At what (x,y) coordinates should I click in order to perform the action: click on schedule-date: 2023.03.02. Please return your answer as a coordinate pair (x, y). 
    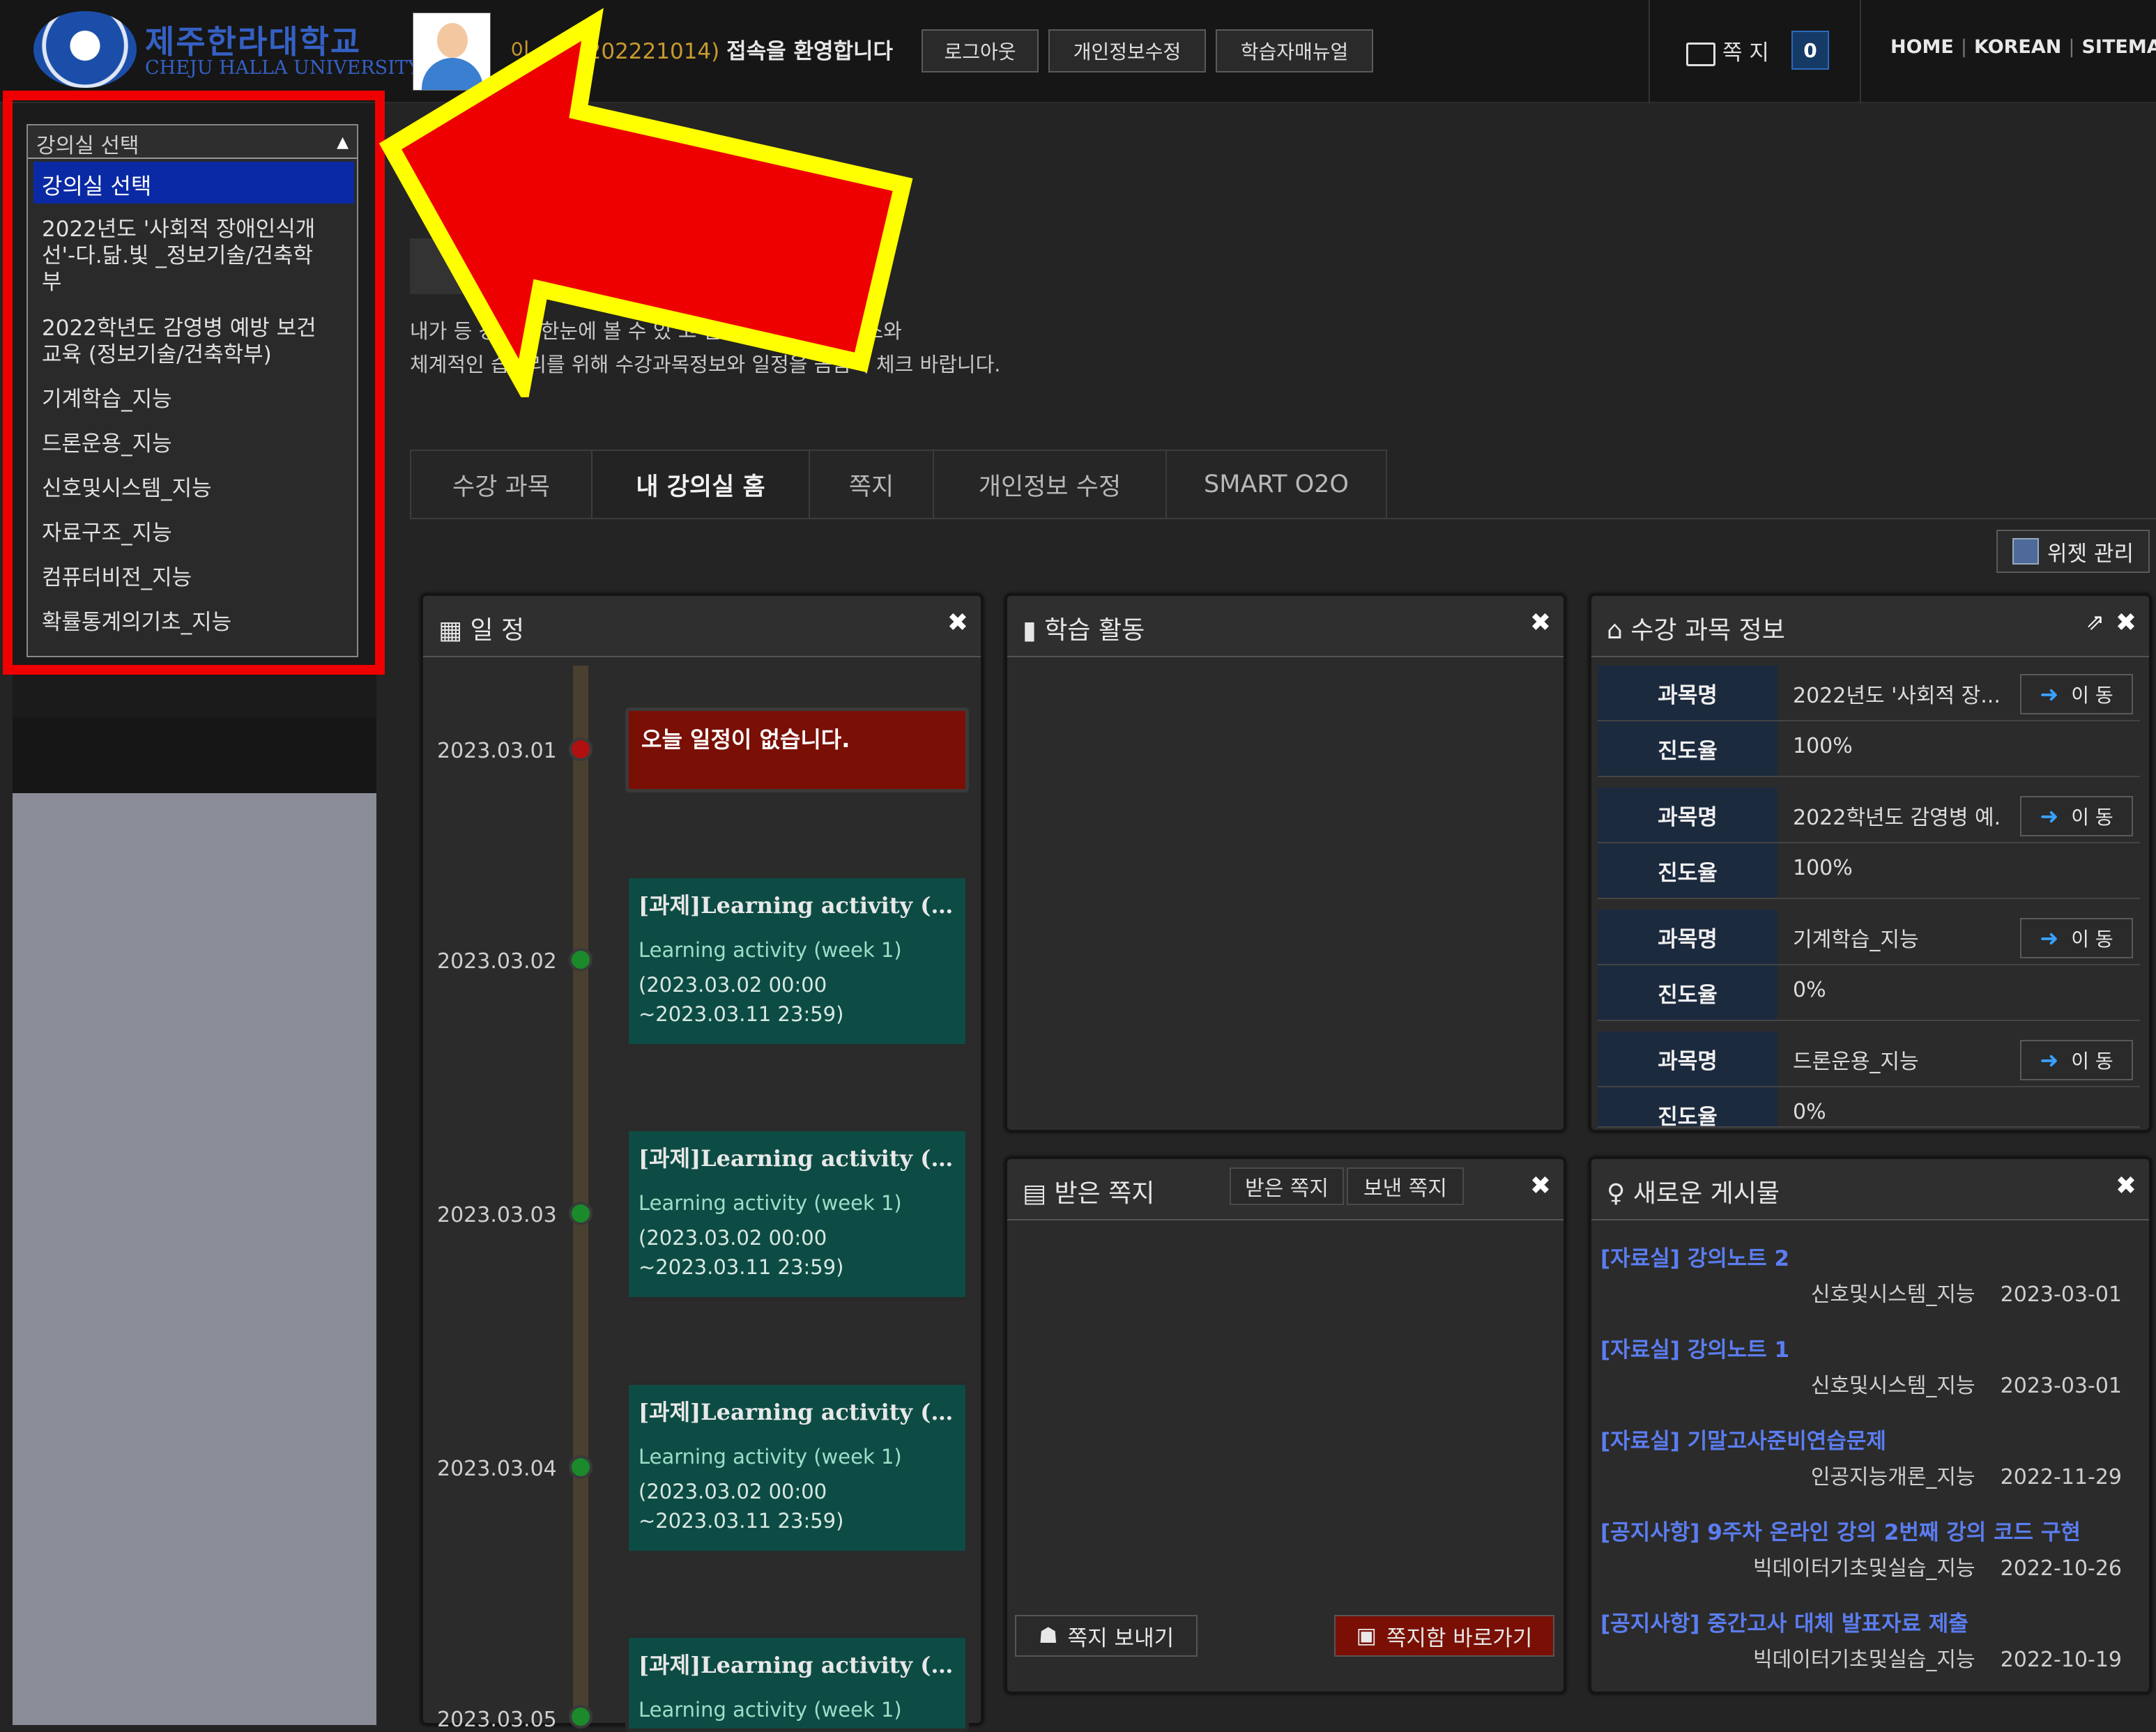
    Looking at the image, I should click on (497, 961).